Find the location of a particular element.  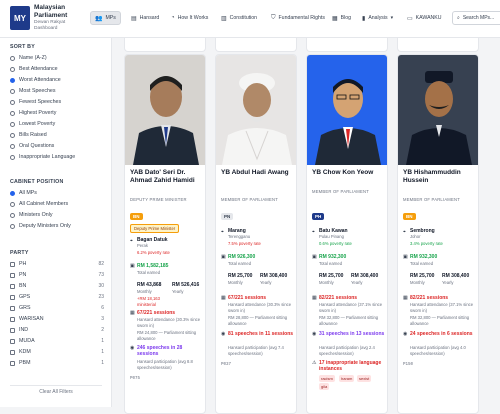

nav-kawanku: ▭ KAWANKU is located at coordinates (424, 18).